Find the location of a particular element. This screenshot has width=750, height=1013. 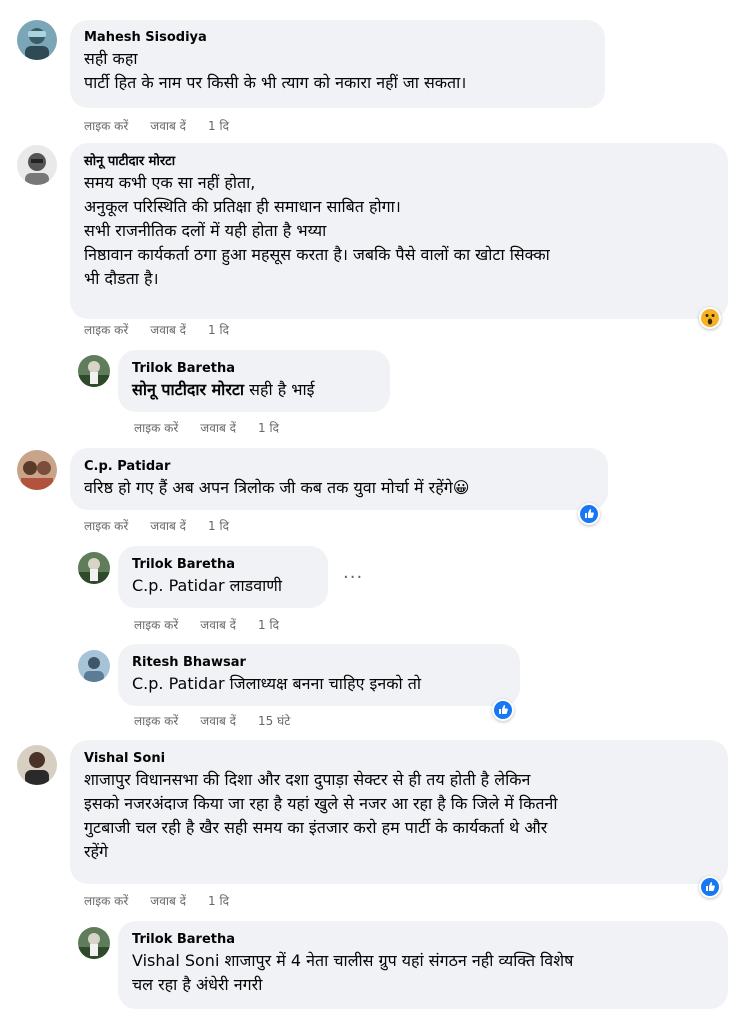

comment-time: 15 घंटे is located at coordinates (274, 721).